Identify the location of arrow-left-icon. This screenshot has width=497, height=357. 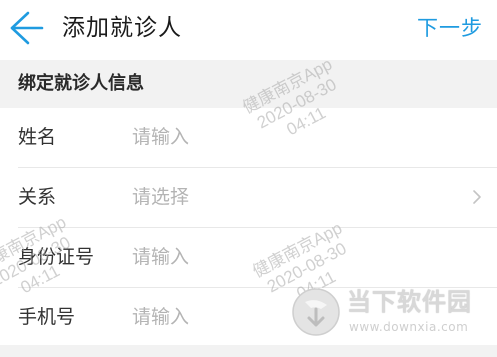
(27, 28).